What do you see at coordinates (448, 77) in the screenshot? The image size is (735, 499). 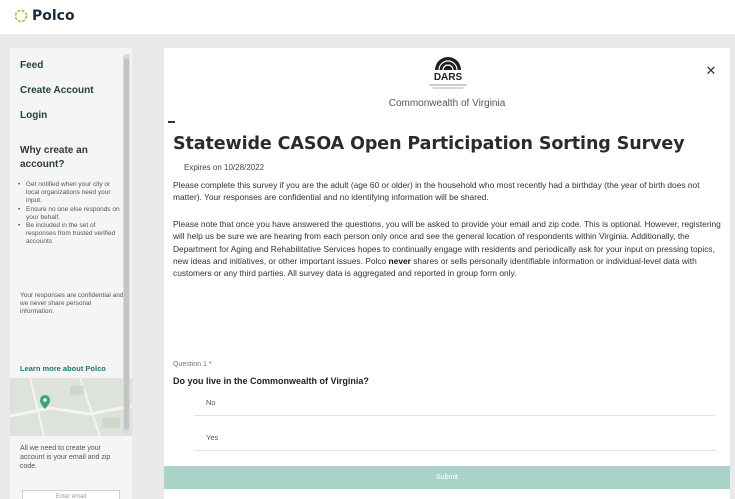 I see `dars-logo-text: DARS` at bounding box center [448, 77].